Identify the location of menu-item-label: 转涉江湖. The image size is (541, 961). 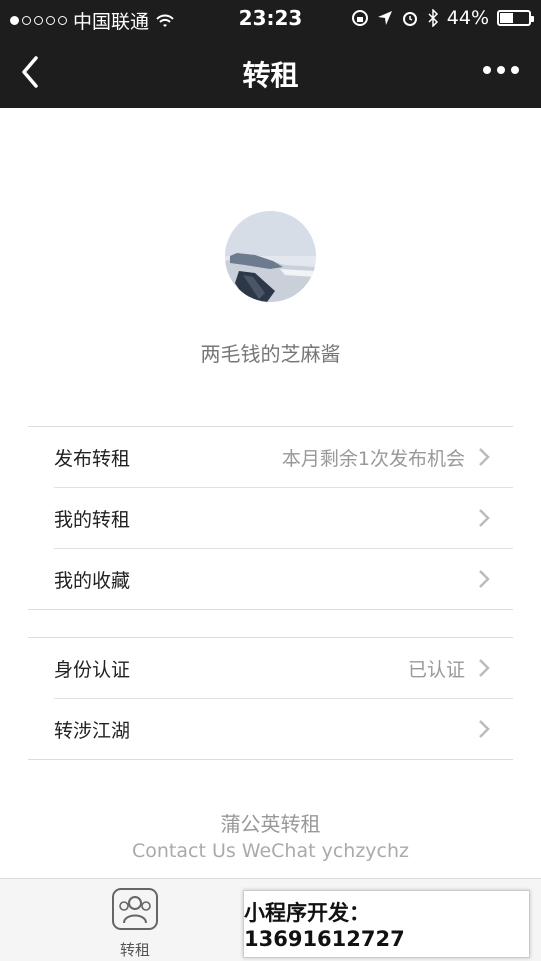
(92, 731).